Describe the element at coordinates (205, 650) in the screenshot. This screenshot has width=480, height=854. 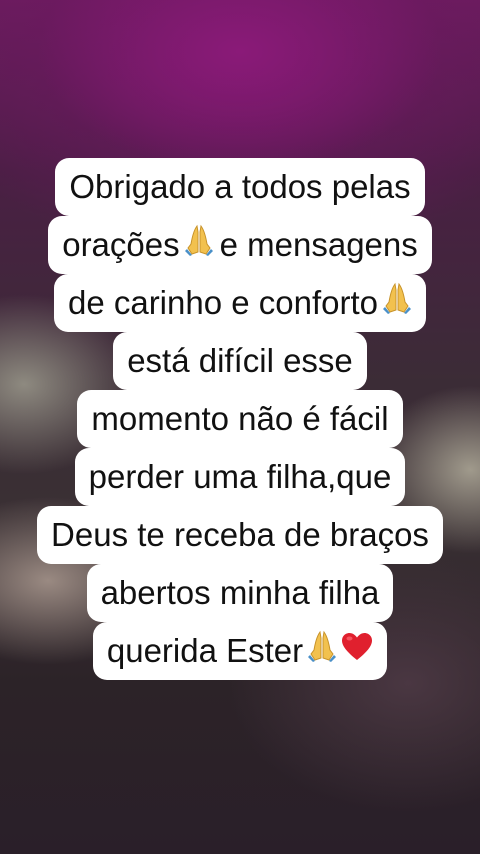
I see `caption-line-text: querida Ester` at that location.